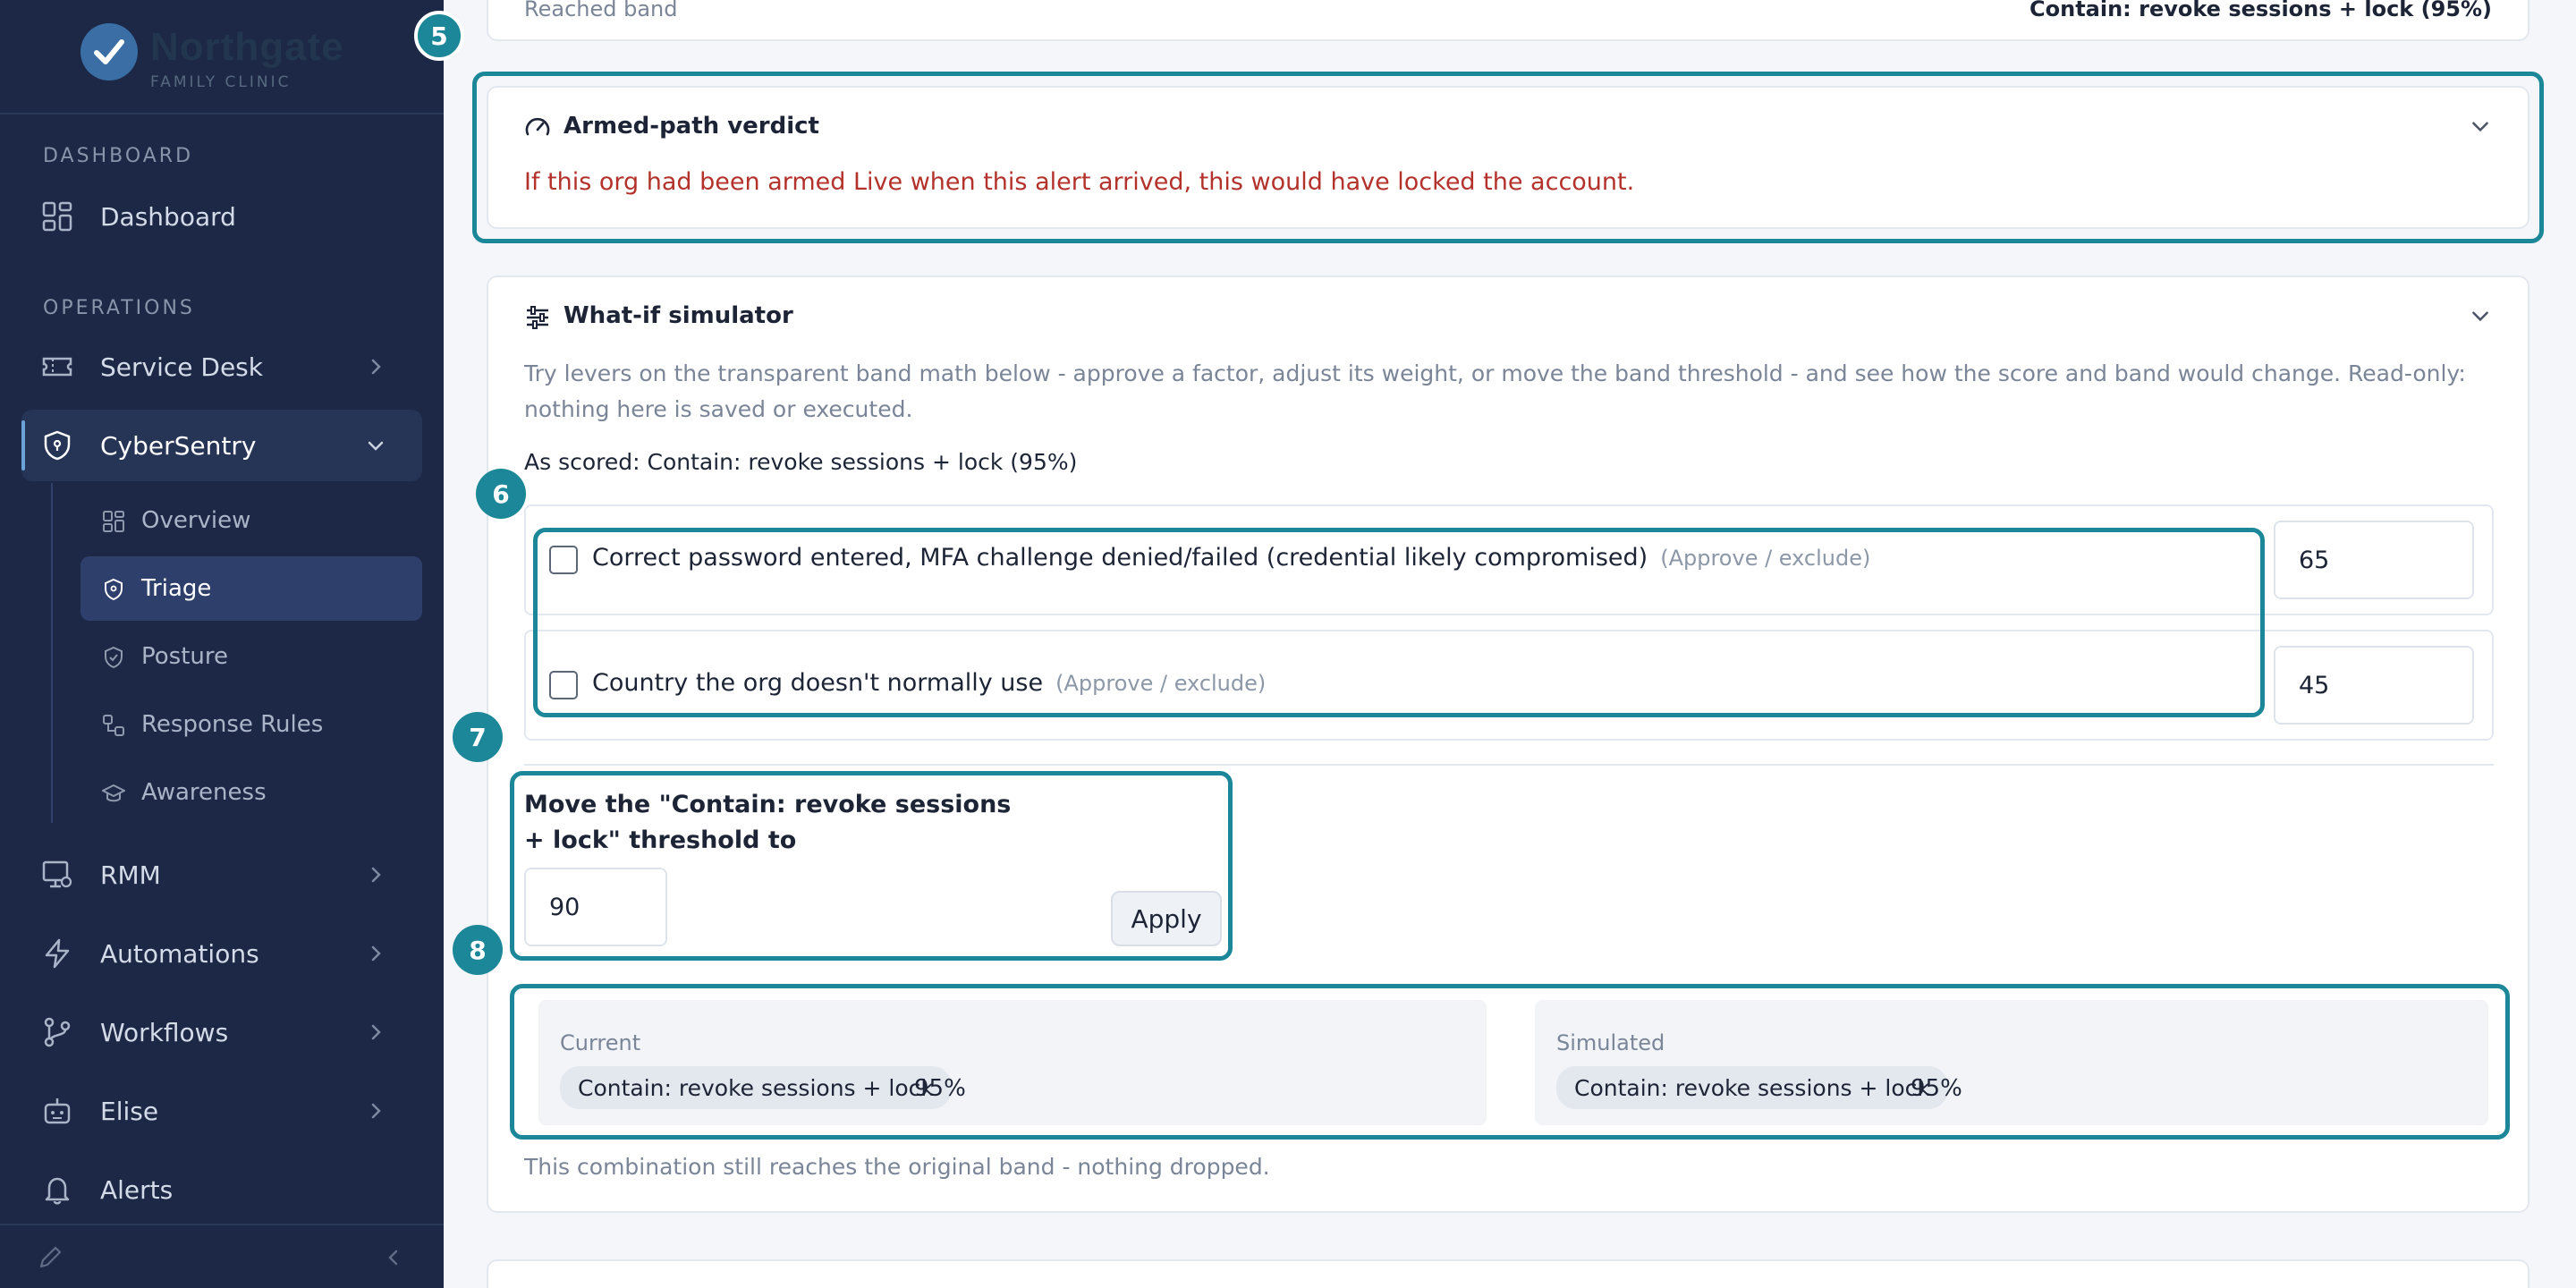 The width and height of the screenshot is (2576, 1288). Describe the element at coordinates (1610, 1042) in the screenshot. I see `simulated-label: Simulated` at that location.